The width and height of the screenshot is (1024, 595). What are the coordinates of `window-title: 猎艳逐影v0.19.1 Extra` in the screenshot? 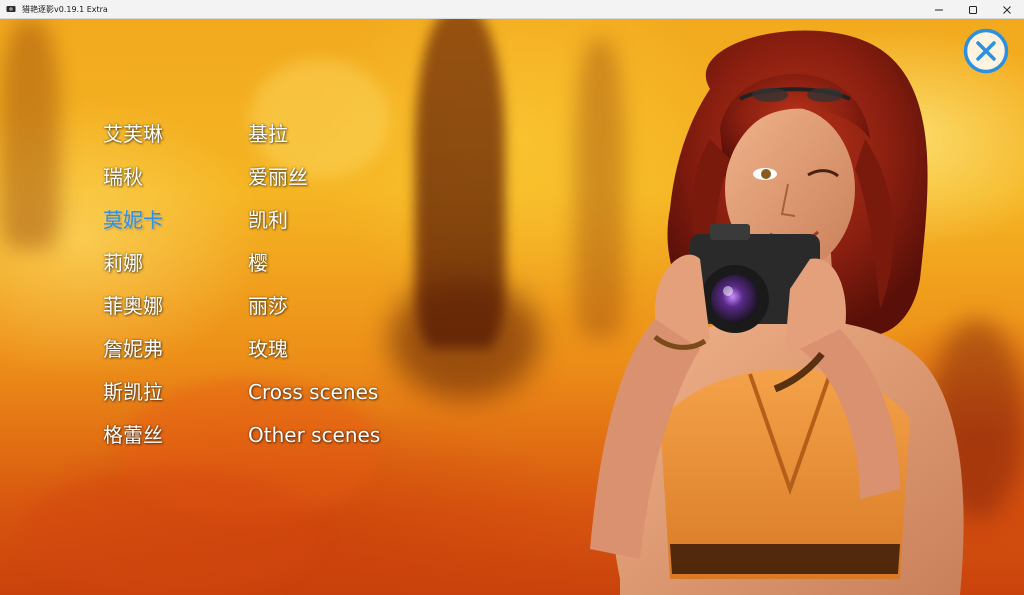 It's located at (65, 9).